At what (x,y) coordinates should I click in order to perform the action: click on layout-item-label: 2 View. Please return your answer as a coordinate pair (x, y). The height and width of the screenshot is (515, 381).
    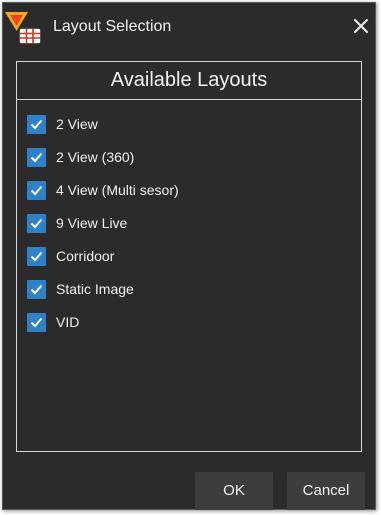
    Looking at the image, I should click on (77, 124).